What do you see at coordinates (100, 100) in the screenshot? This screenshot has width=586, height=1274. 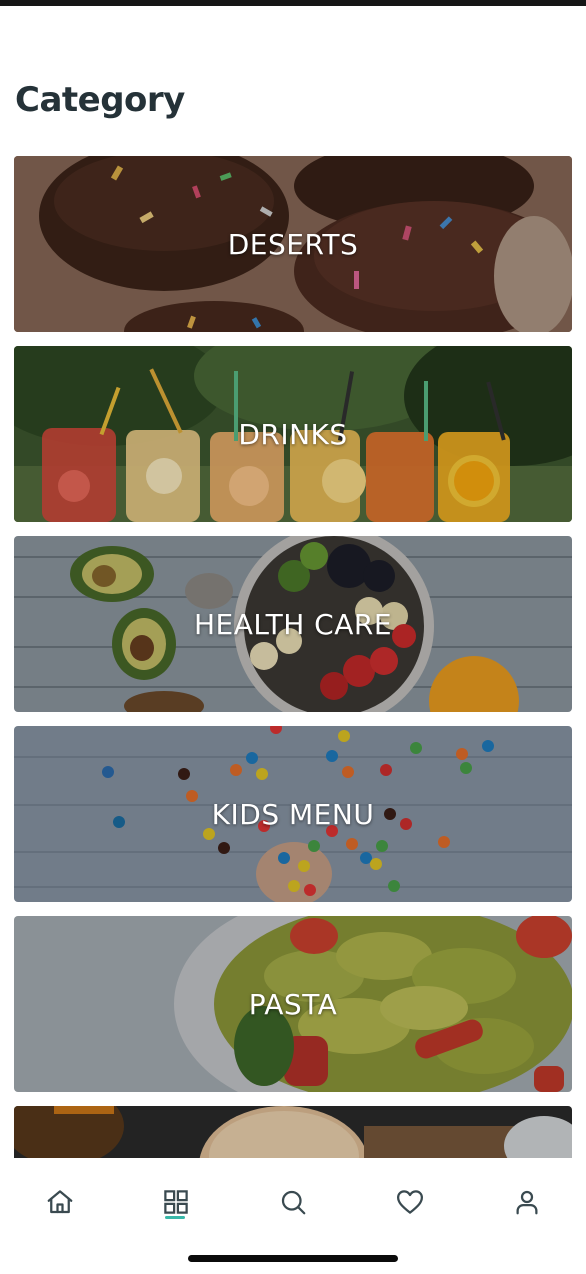 I see `page-title: Category` at bounding box center [100, 100].